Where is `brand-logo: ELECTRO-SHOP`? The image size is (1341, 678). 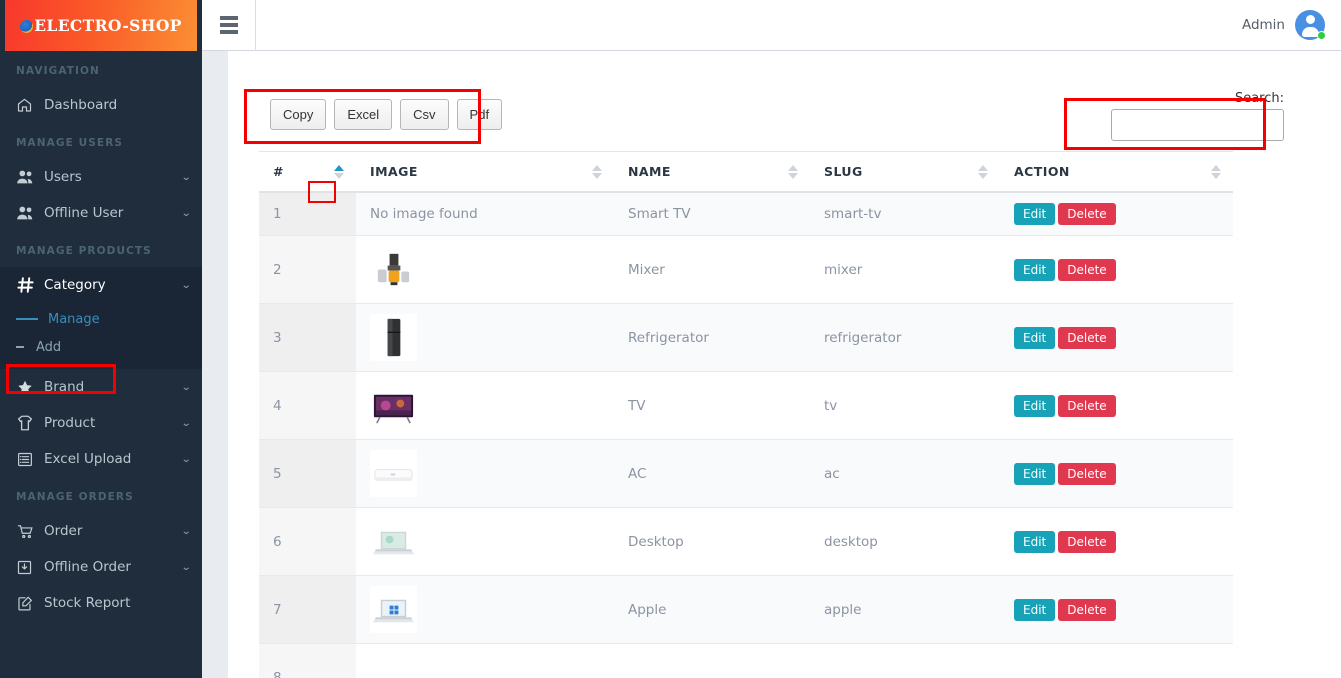 brand-logo: ELECTRO-SHOP is located at coordinates (101, 25).